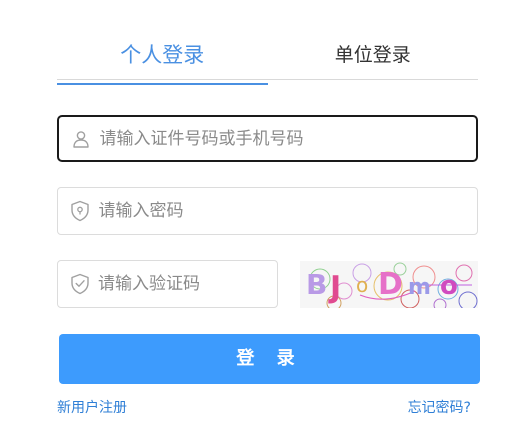 This screenshot has height=433, width=526. I want to click on login-tabs: 个人登录 单位登录, so click(268, 61).